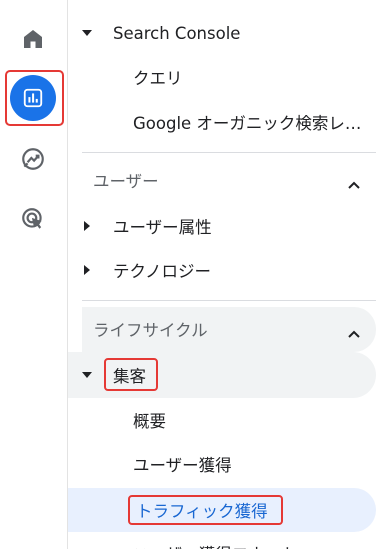 The height and width of the screenshot is (549, 389). What do you see at coordinates (33, 219) in the screenshot?
I see `advertising-icon` at bounding box center [33, 219].